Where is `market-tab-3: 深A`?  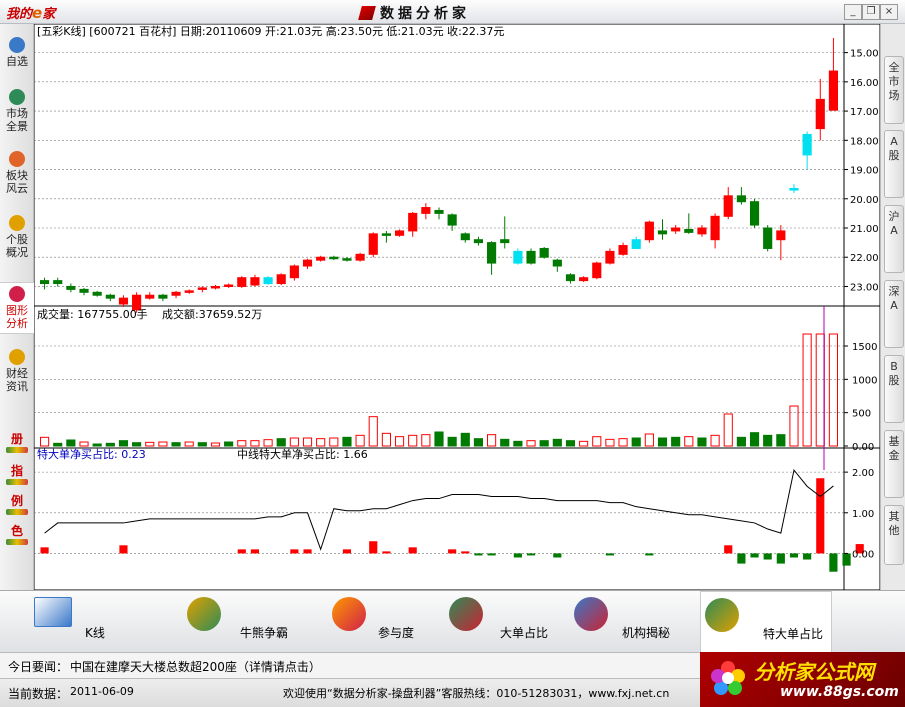
market-tab-3: 深A is located at coordinates (894, 314).